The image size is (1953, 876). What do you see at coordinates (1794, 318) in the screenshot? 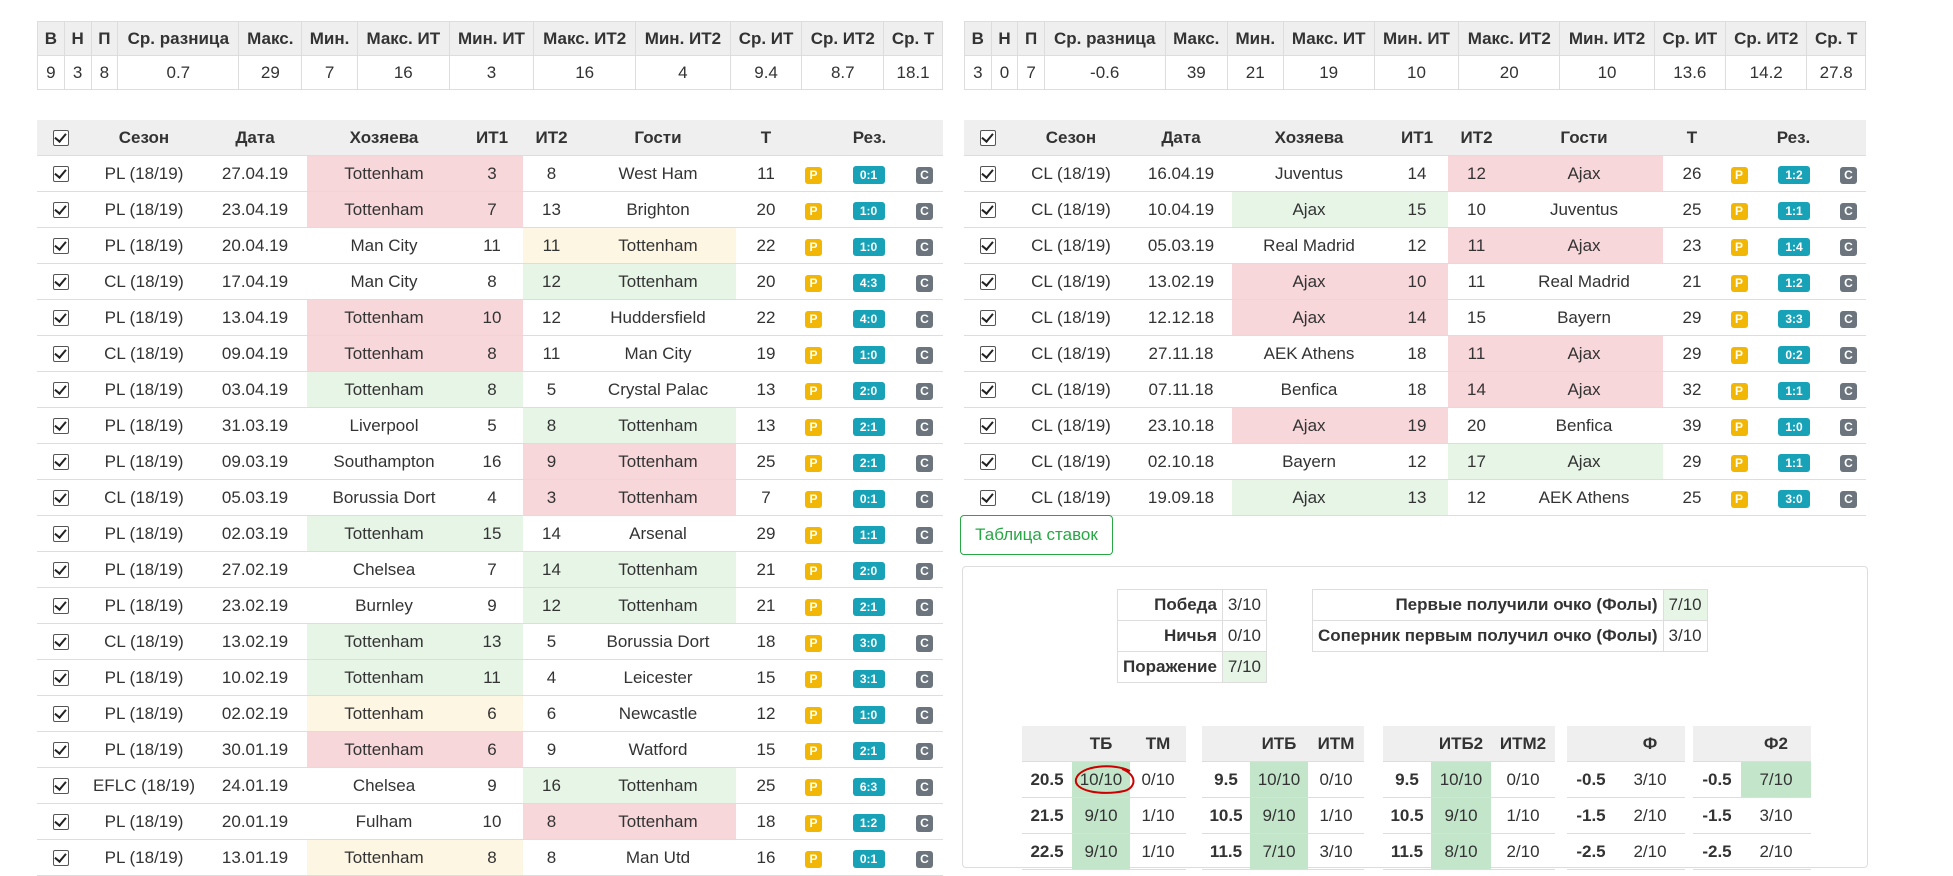
I see `score-badge: 3:3` at bounding box center [1794, 318].